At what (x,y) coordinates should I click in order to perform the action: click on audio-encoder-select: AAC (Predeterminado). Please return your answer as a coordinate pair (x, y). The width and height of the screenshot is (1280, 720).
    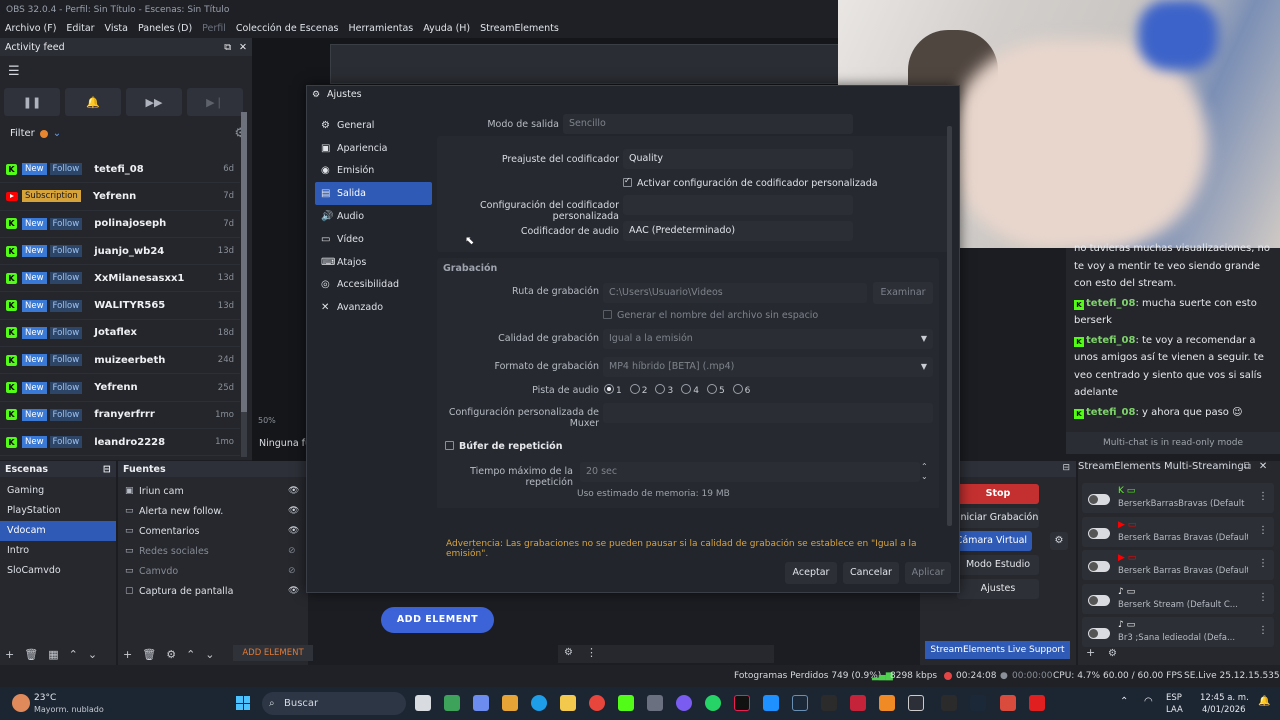
    Looking at the image, I should click on (738, 231).